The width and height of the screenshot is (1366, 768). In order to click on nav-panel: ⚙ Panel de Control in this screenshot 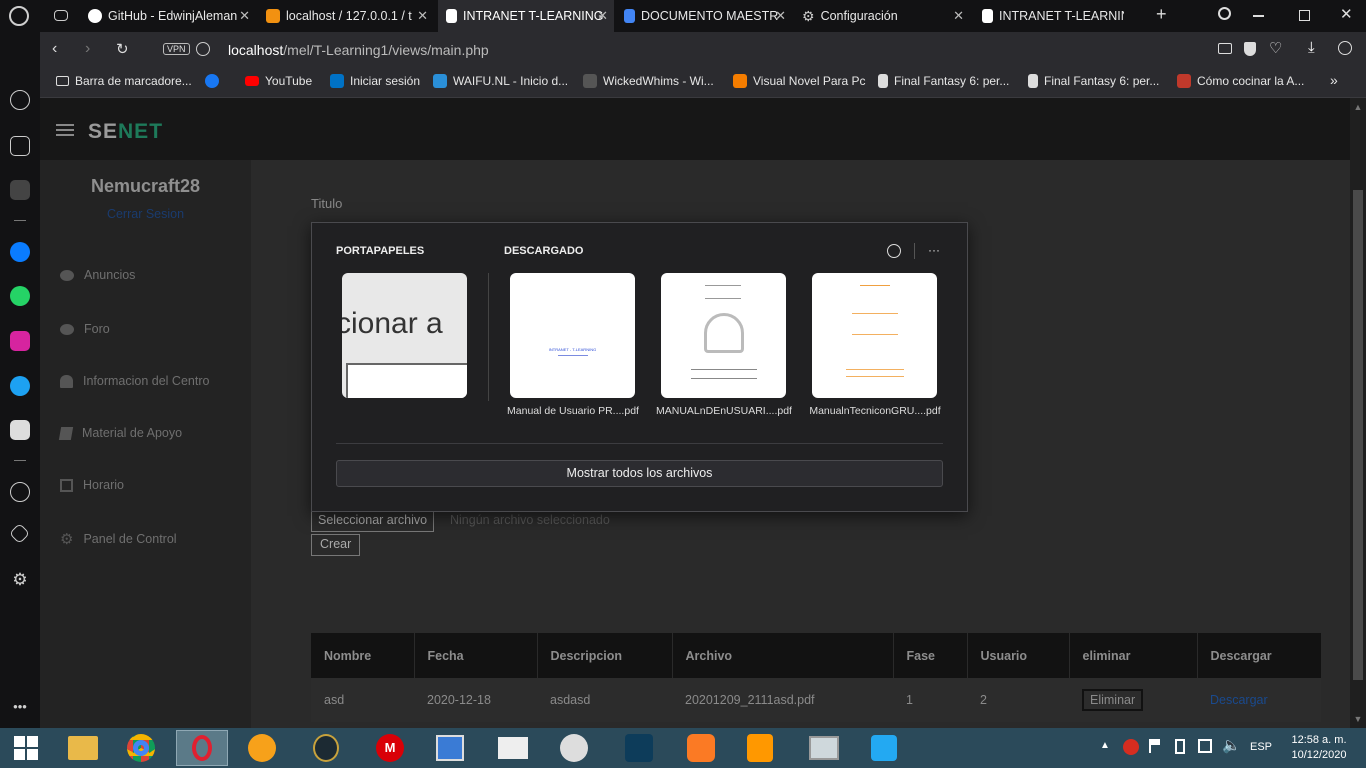, I will do `click(118, 539)`.